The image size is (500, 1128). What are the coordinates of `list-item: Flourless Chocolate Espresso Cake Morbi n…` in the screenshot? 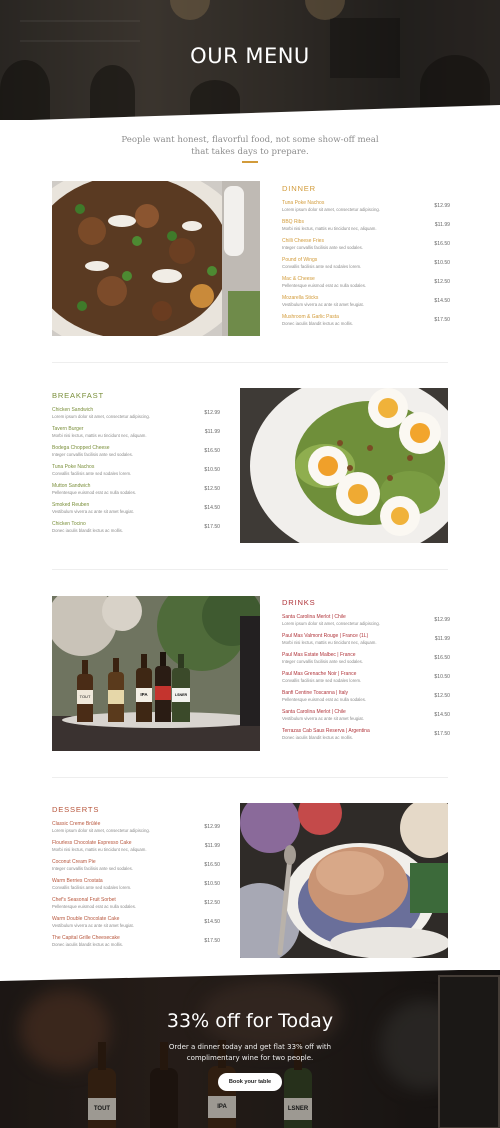 It's located at (136, 849).